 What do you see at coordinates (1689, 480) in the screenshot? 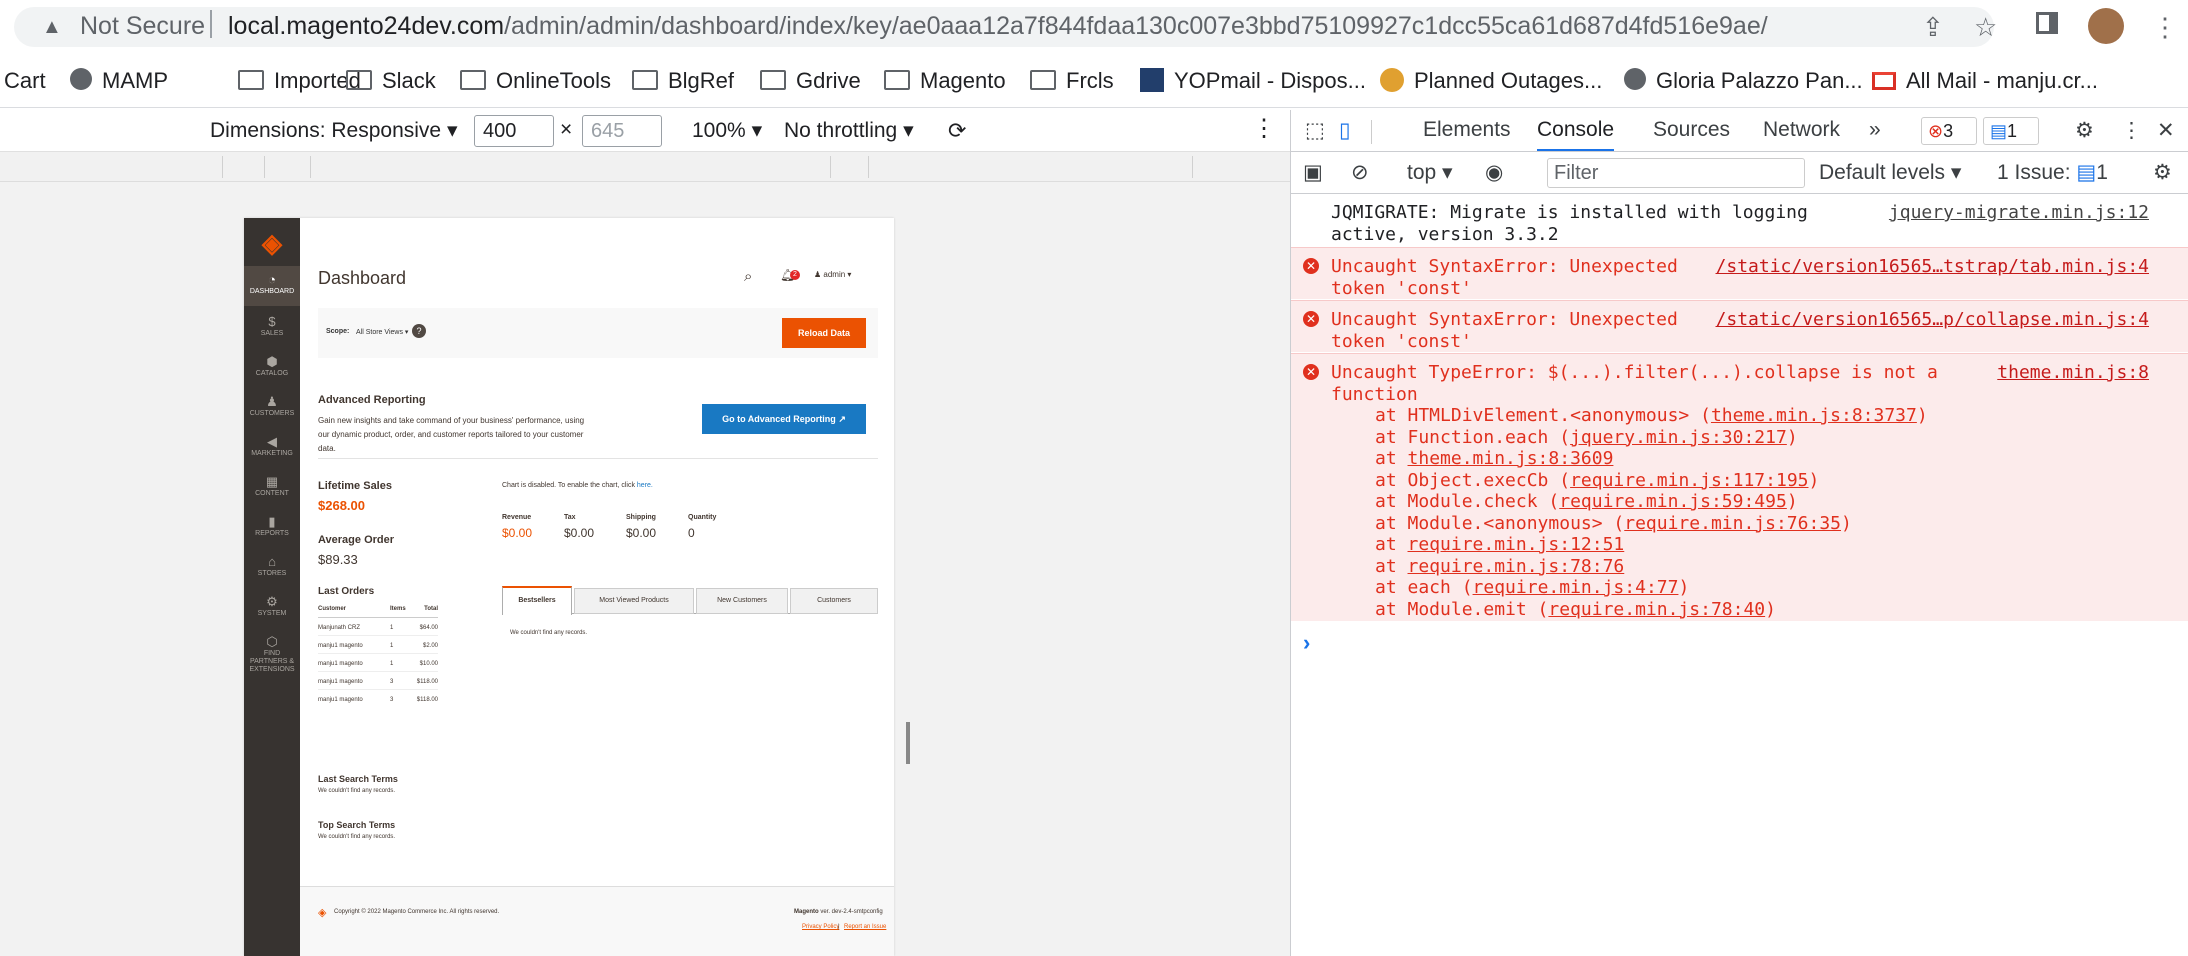
I see `frame-link: require.min.js:117:195` at bounding box center [1689, 480].